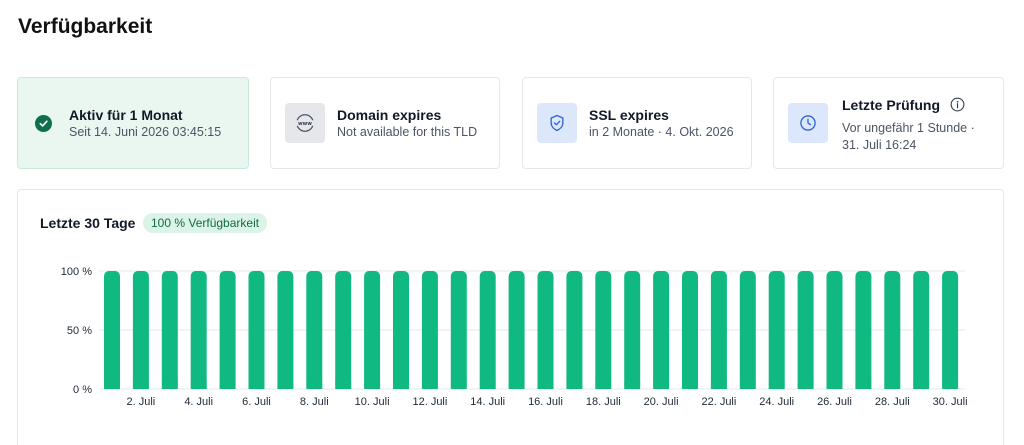 This screenshot has height=445, width=1024. I want to click on x-tick-label: 4. Juli, so click(198, 402).